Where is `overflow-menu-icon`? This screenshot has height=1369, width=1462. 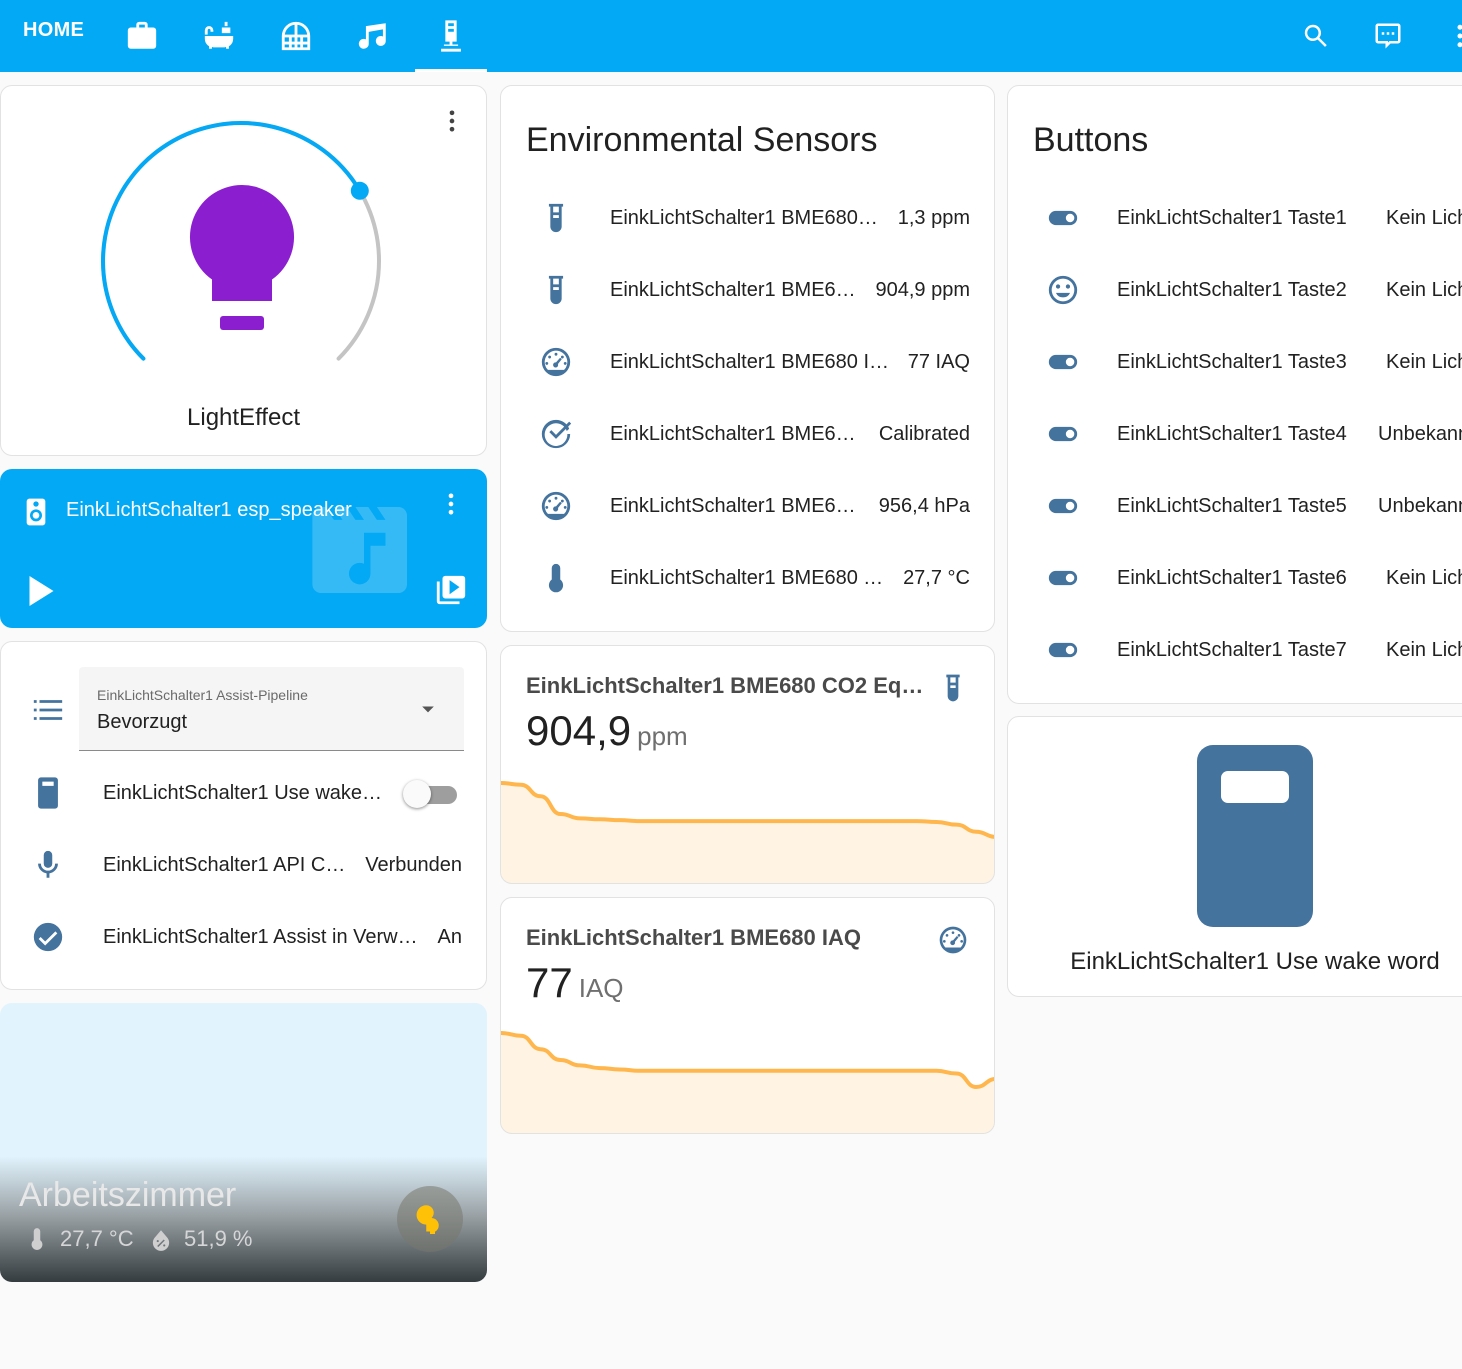
overflow-menu-icon is located at coordinates (1459, 36).